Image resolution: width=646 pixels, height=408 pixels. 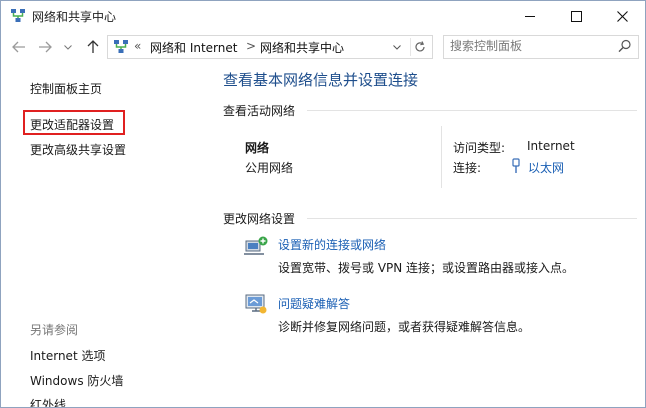 I want to click on connection-label: 连接:, so click(x=467, y=168).